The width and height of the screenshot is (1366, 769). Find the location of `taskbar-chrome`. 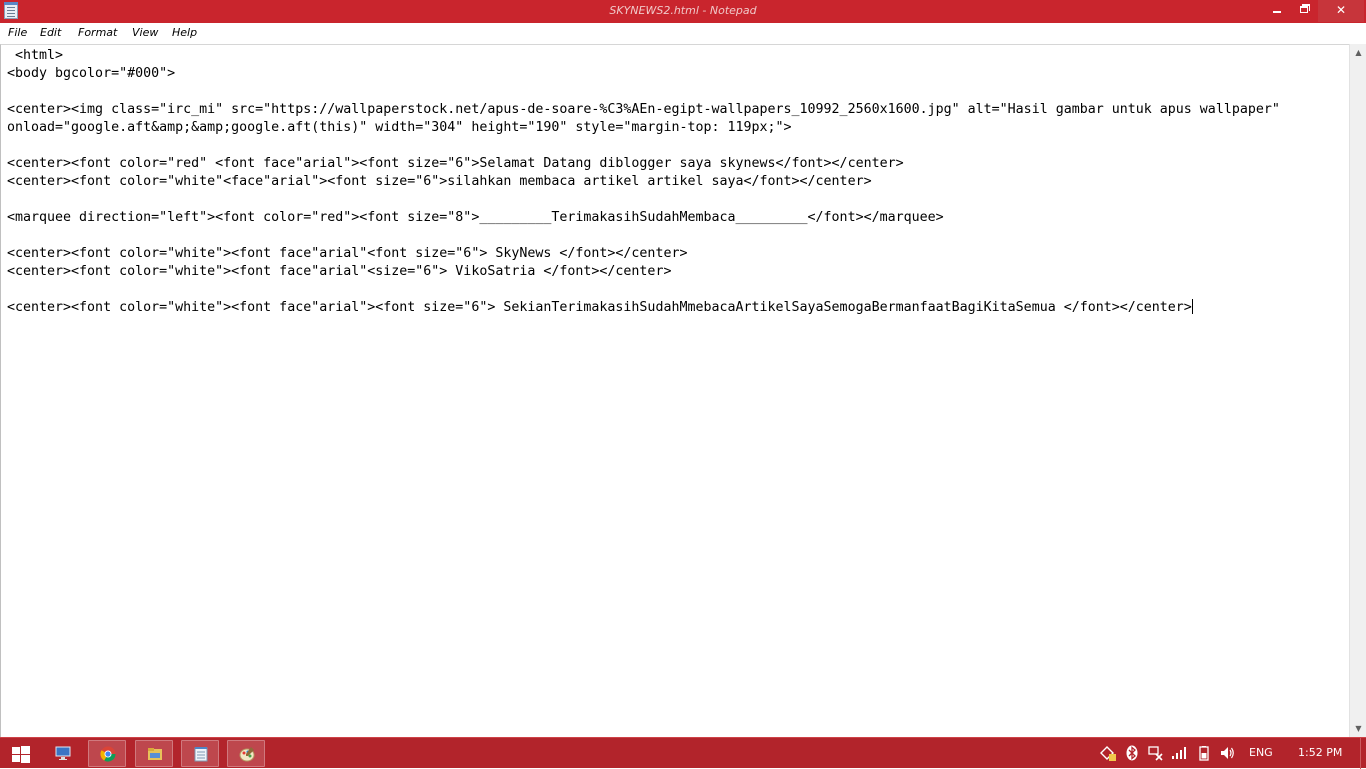

taskbar-chrome is located at coordinates (107, 753).